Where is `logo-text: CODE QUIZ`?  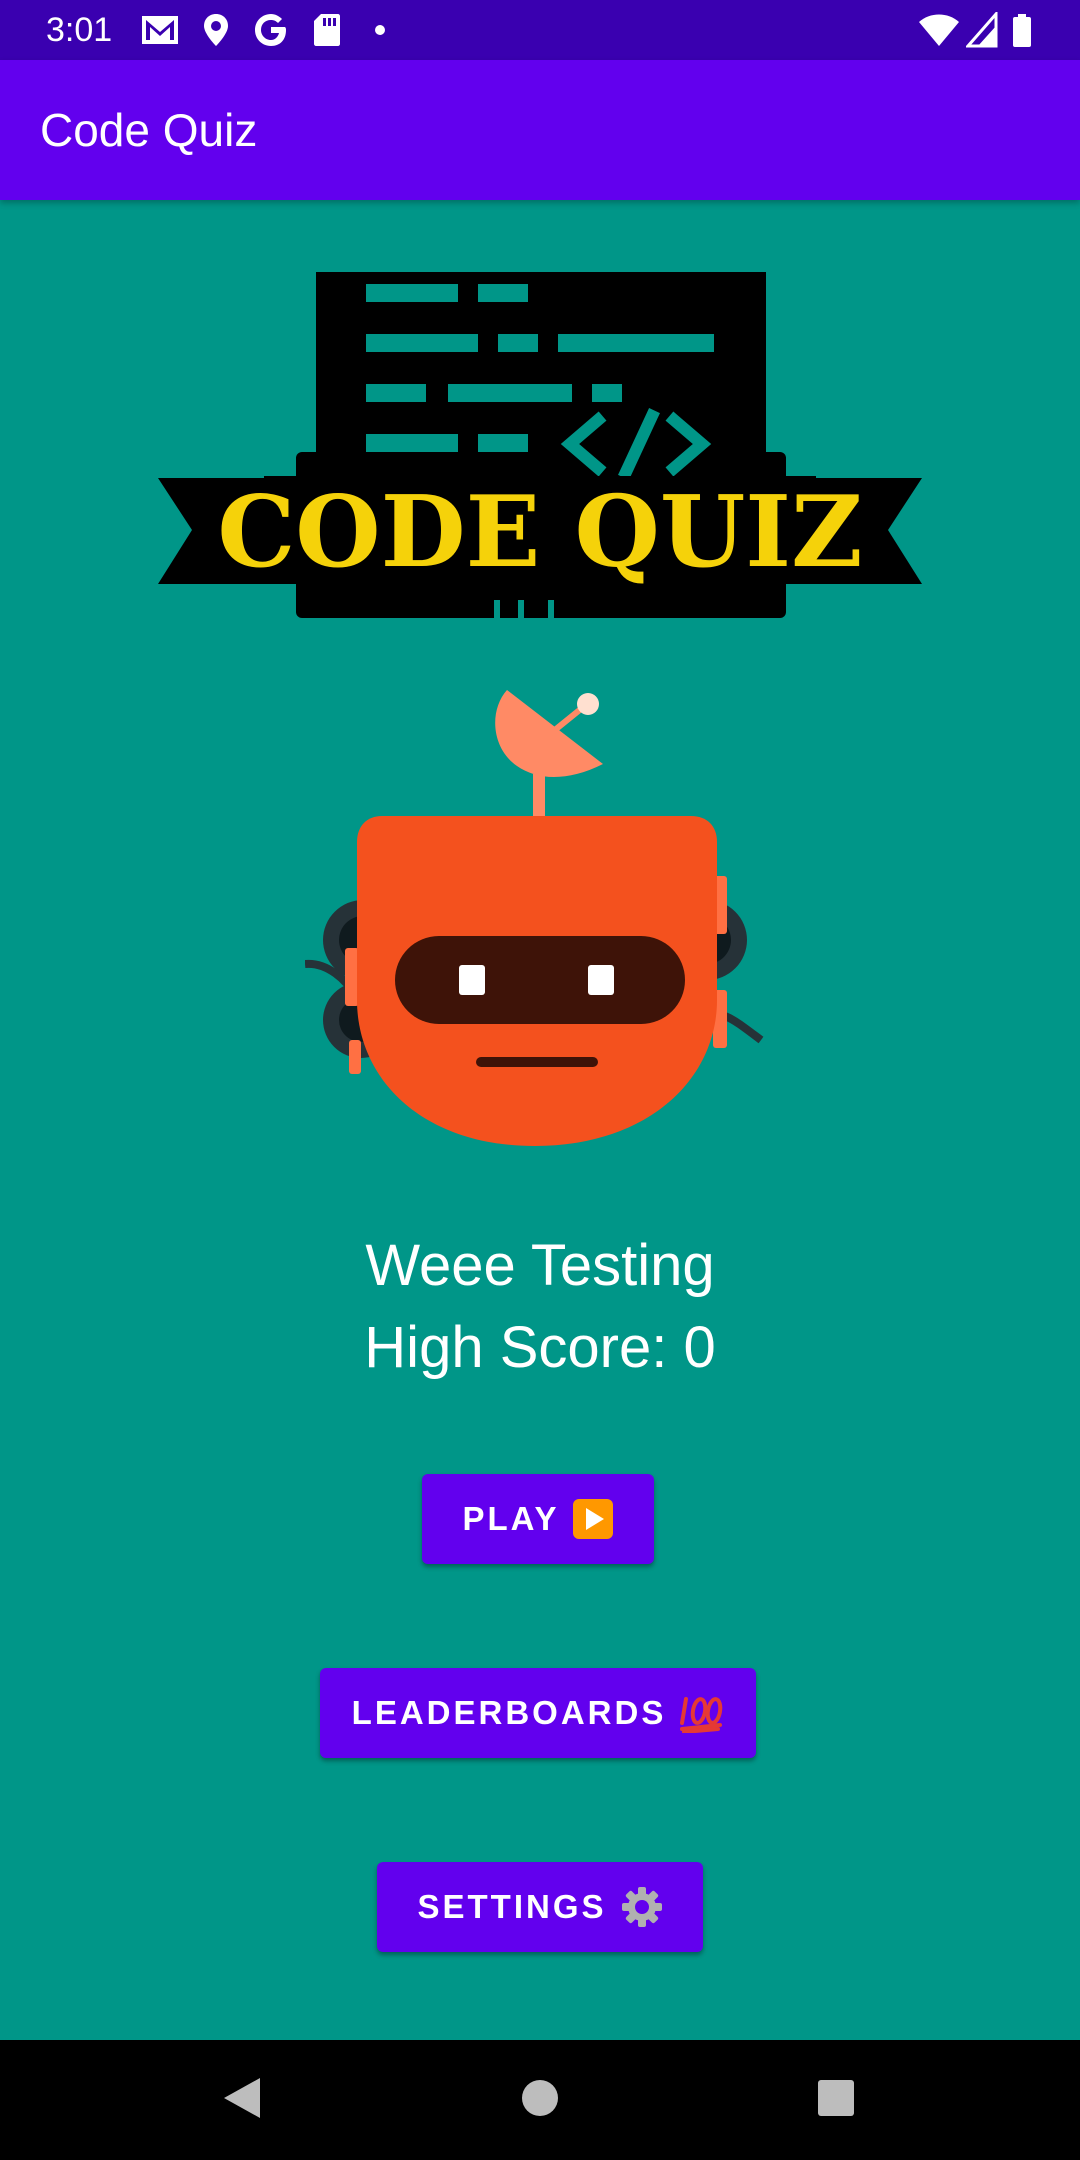
logo-text: CODE QUIZ is located at coordinates (539, 532).